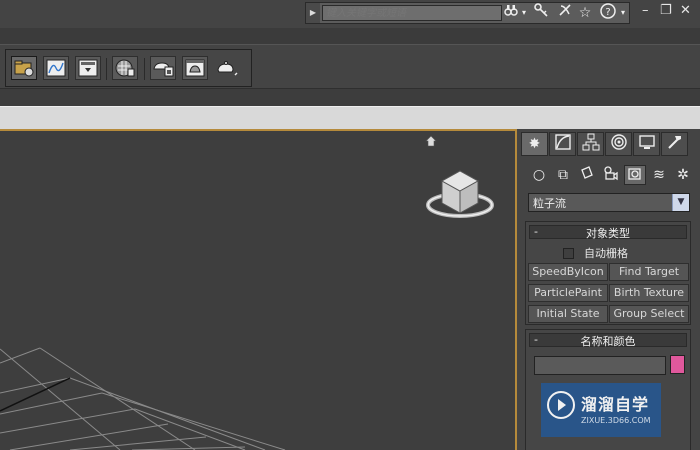 This screenshot has height=450, width=700. I want to click on render-toolbar-group, so click(128, 68).